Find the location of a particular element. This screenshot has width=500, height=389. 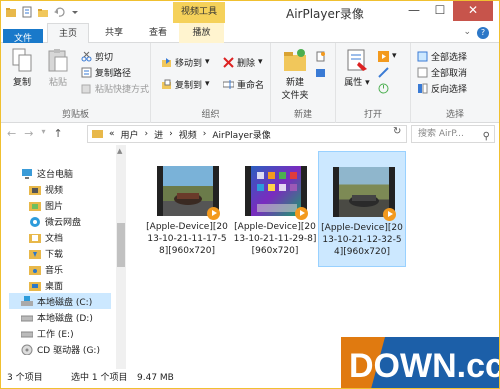

edit-button is located at coordinates (383, 72).